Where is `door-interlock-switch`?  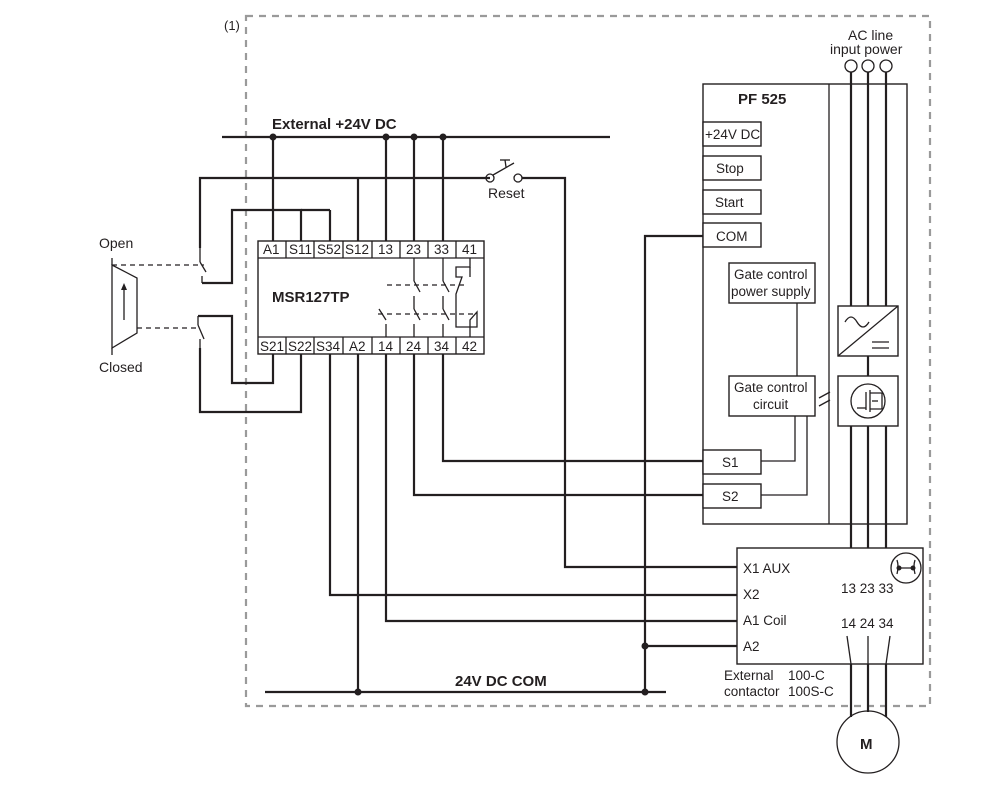 door-interlock-switch is located at coordinates (159, 301).